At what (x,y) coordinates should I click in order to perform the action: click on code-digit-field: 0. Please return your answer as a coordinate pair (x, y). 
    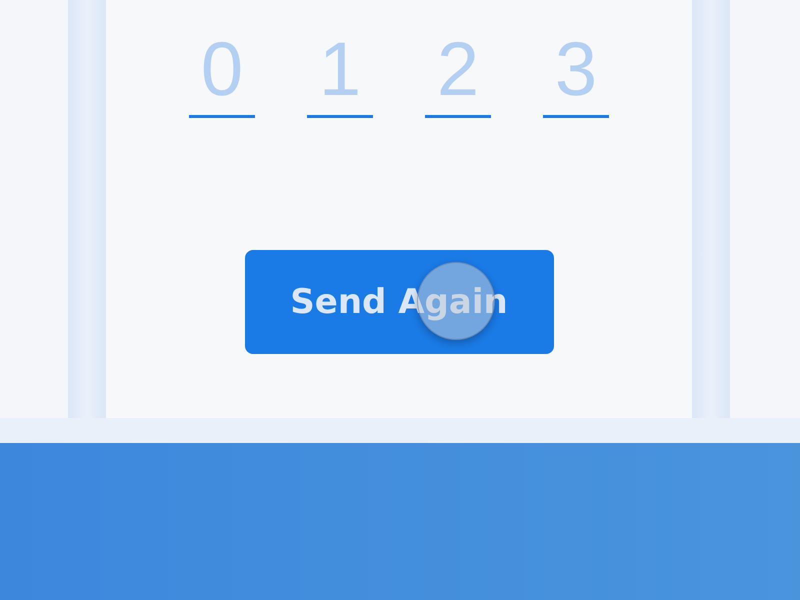
    Looking at the image, I should click on (222, 71).